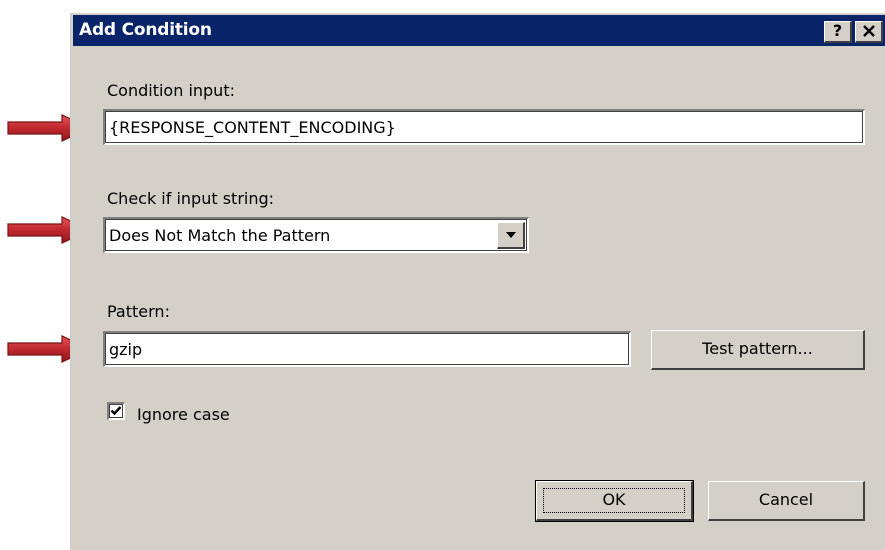 This screenshot has width=885, height=550. I want to click on close-icon, so click(868, 31).